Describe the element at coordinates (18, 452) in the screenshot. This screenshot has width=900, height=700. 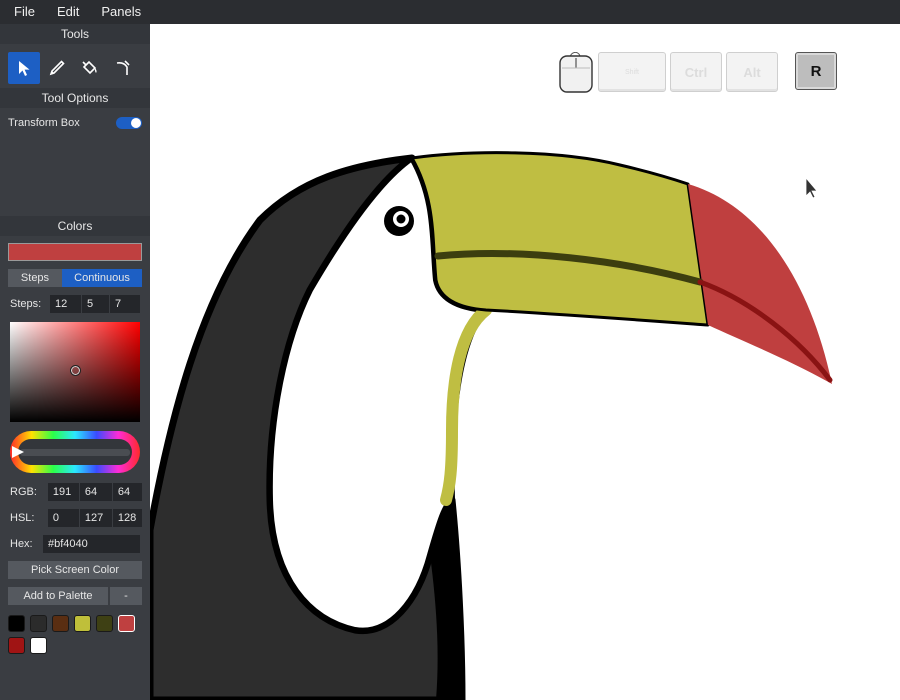
I see `hue-slider-handle` at that location.